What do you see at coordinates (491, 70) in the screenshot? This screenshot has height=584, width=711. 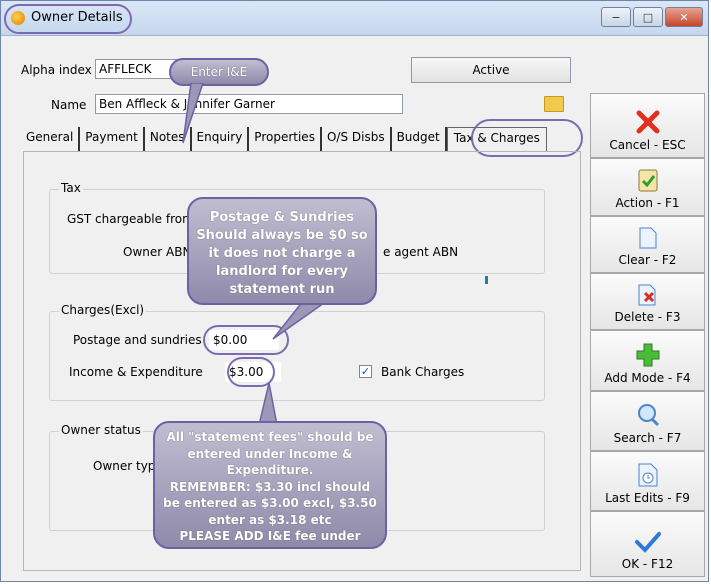 I see `status-active-button: Active` at bounding box center [491, 70].